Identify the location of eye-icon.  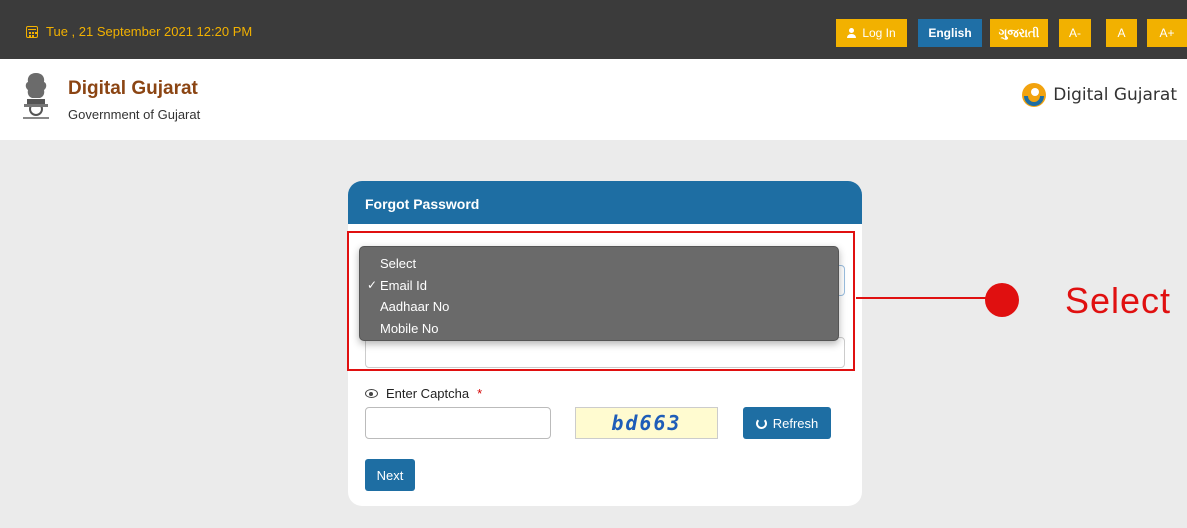
(371, 393).